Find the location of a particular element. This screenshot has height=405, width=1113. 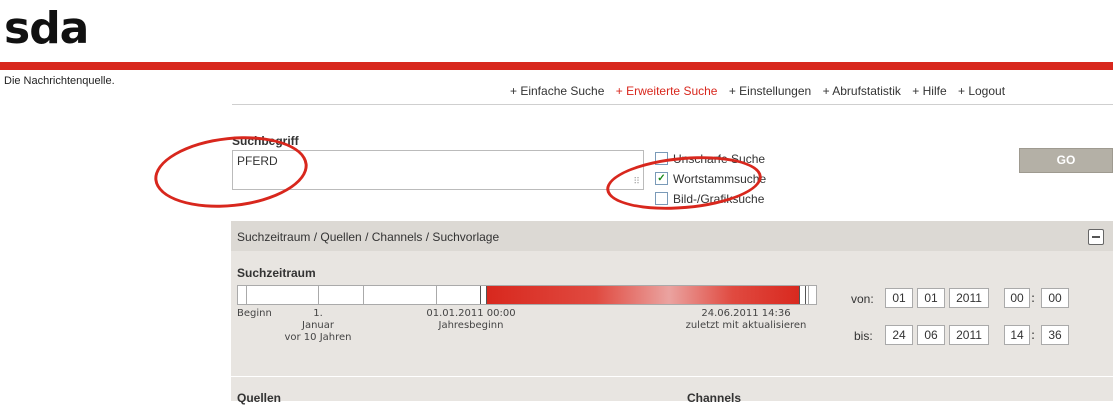

option-label: Unscharfe Suche is located at coordinates (719, 159).